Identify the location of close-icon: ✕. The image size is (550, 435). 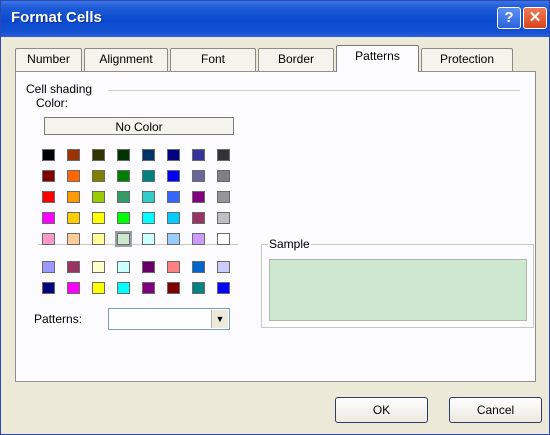
(535, 17).